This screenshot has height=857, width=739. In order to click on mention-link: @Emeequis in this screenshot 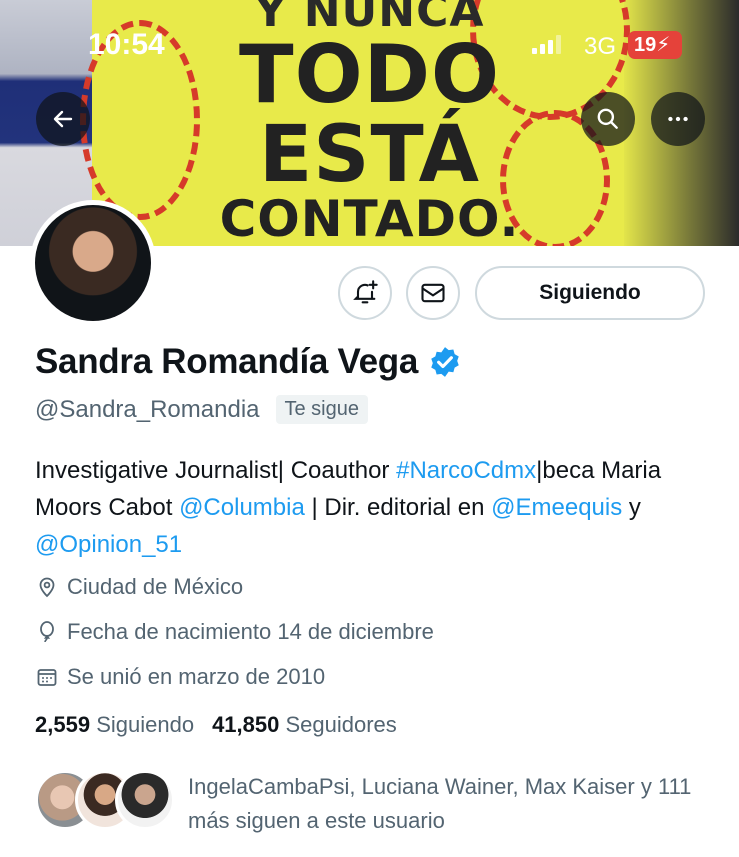, I will do `click(556, 507)`.